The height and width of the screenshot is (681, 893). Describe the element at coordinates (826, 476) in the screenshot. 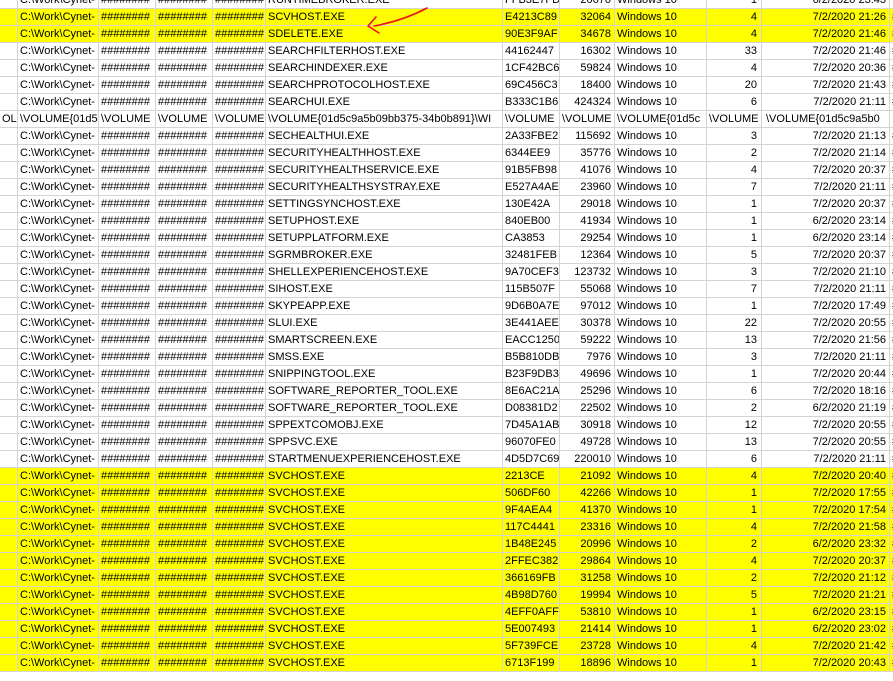

I see `timestamp-cell: 7/2/2020 20:40` at that location.